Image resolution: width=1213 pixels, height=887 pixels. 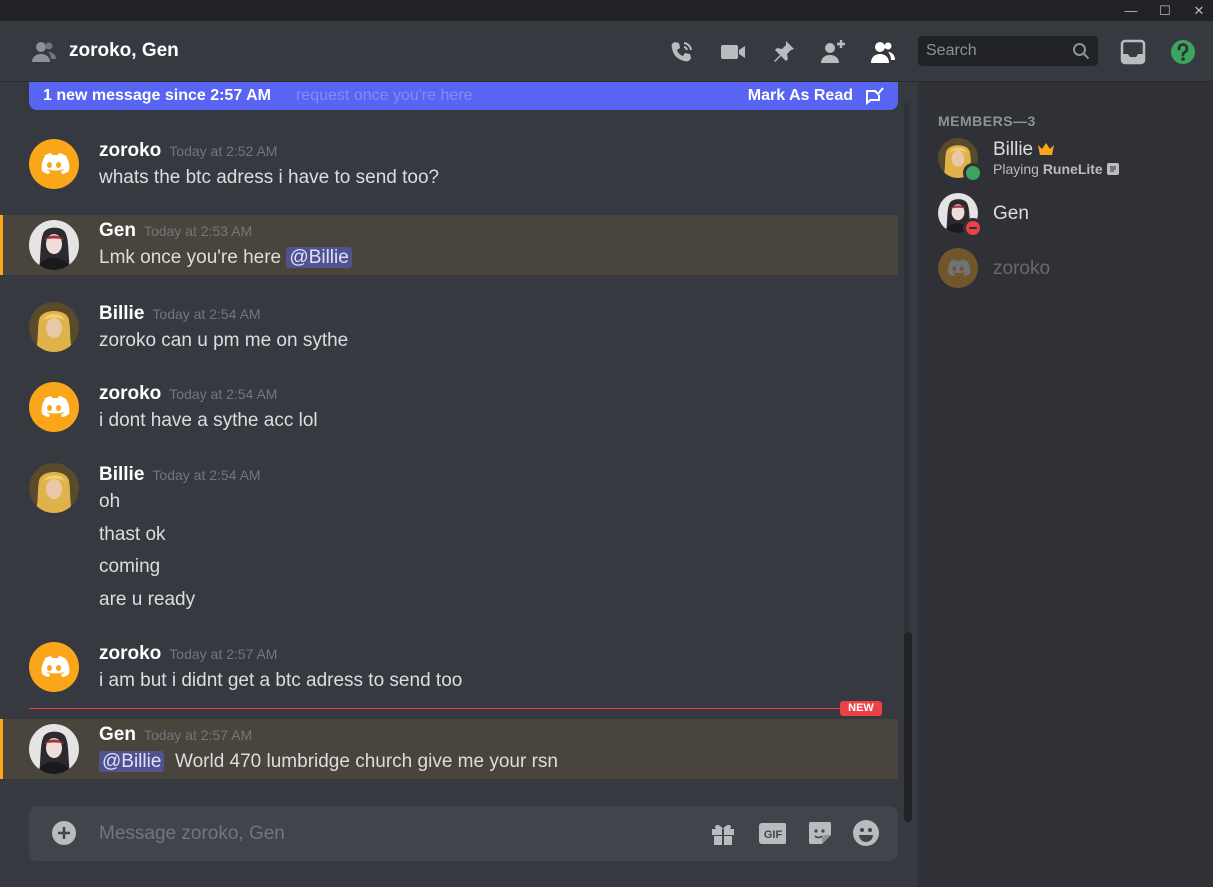 I want to click on window-titlebar: — ☐ ✕, so click(x=606, y=10).